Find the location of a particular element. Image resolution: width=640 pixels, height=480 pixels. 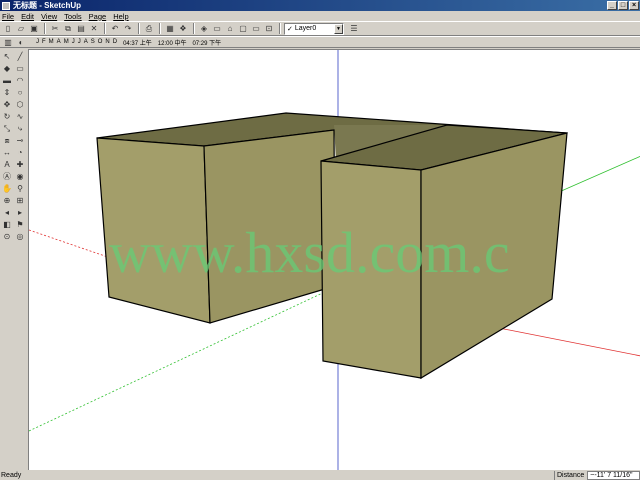

app-icon is located at coordinates (6, 5).